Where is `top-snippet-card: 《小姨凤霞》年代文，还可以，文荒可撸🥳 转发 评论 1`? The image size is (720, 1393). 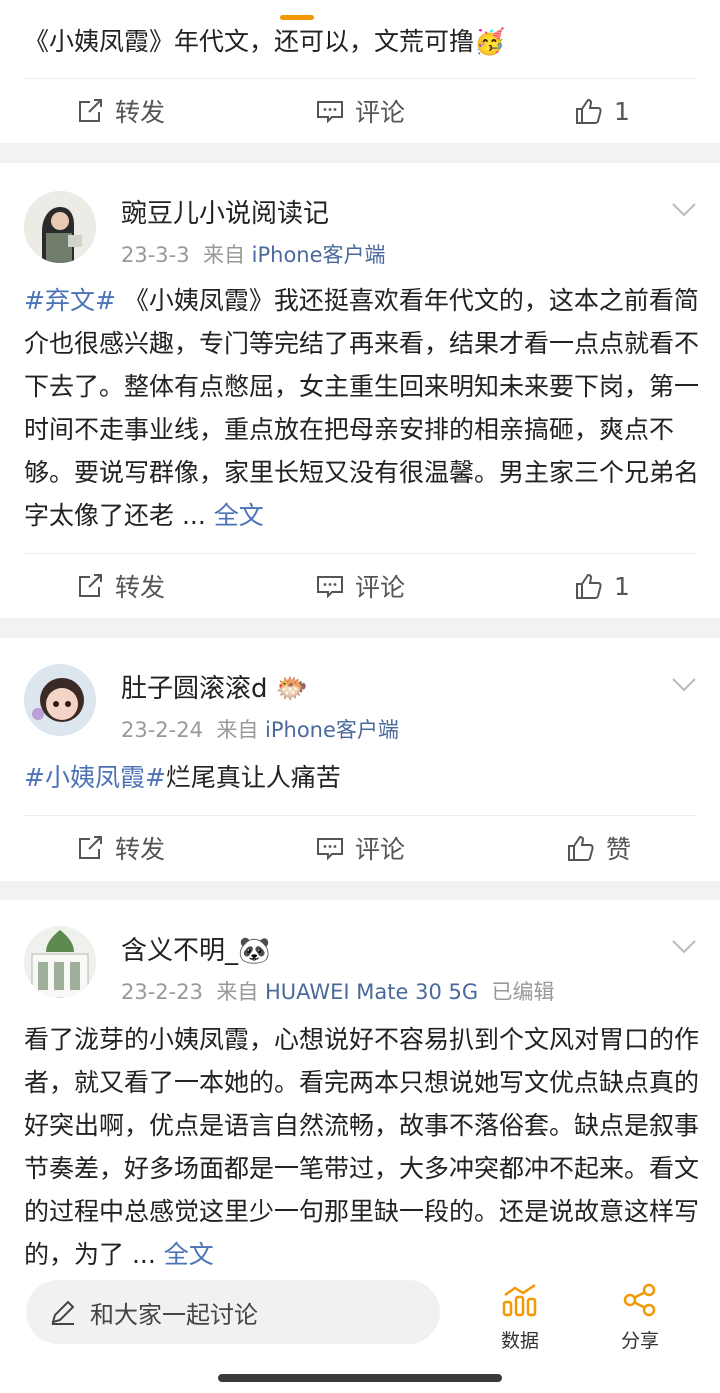
top-snippet-card: 《小姨凤霞》年代文，还可以，文荒可撸🥳 转发 评论 1 is located at coordinates (360, 71).